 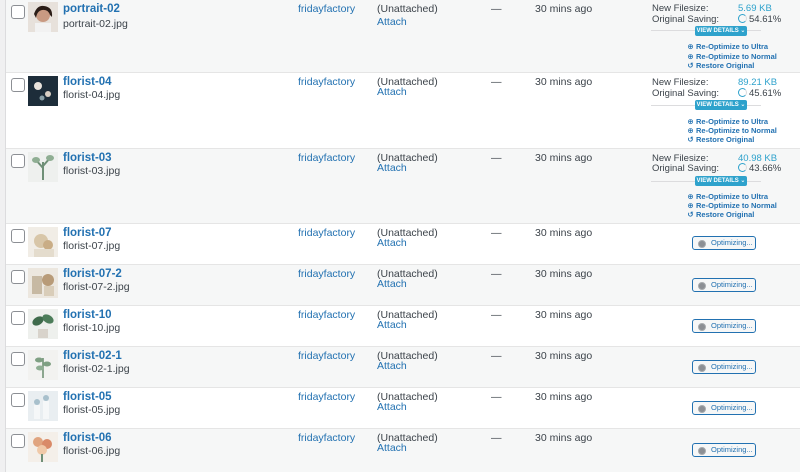 I want to click on action-label: Re-Optimize to Normal, so click(x=736, y=130).